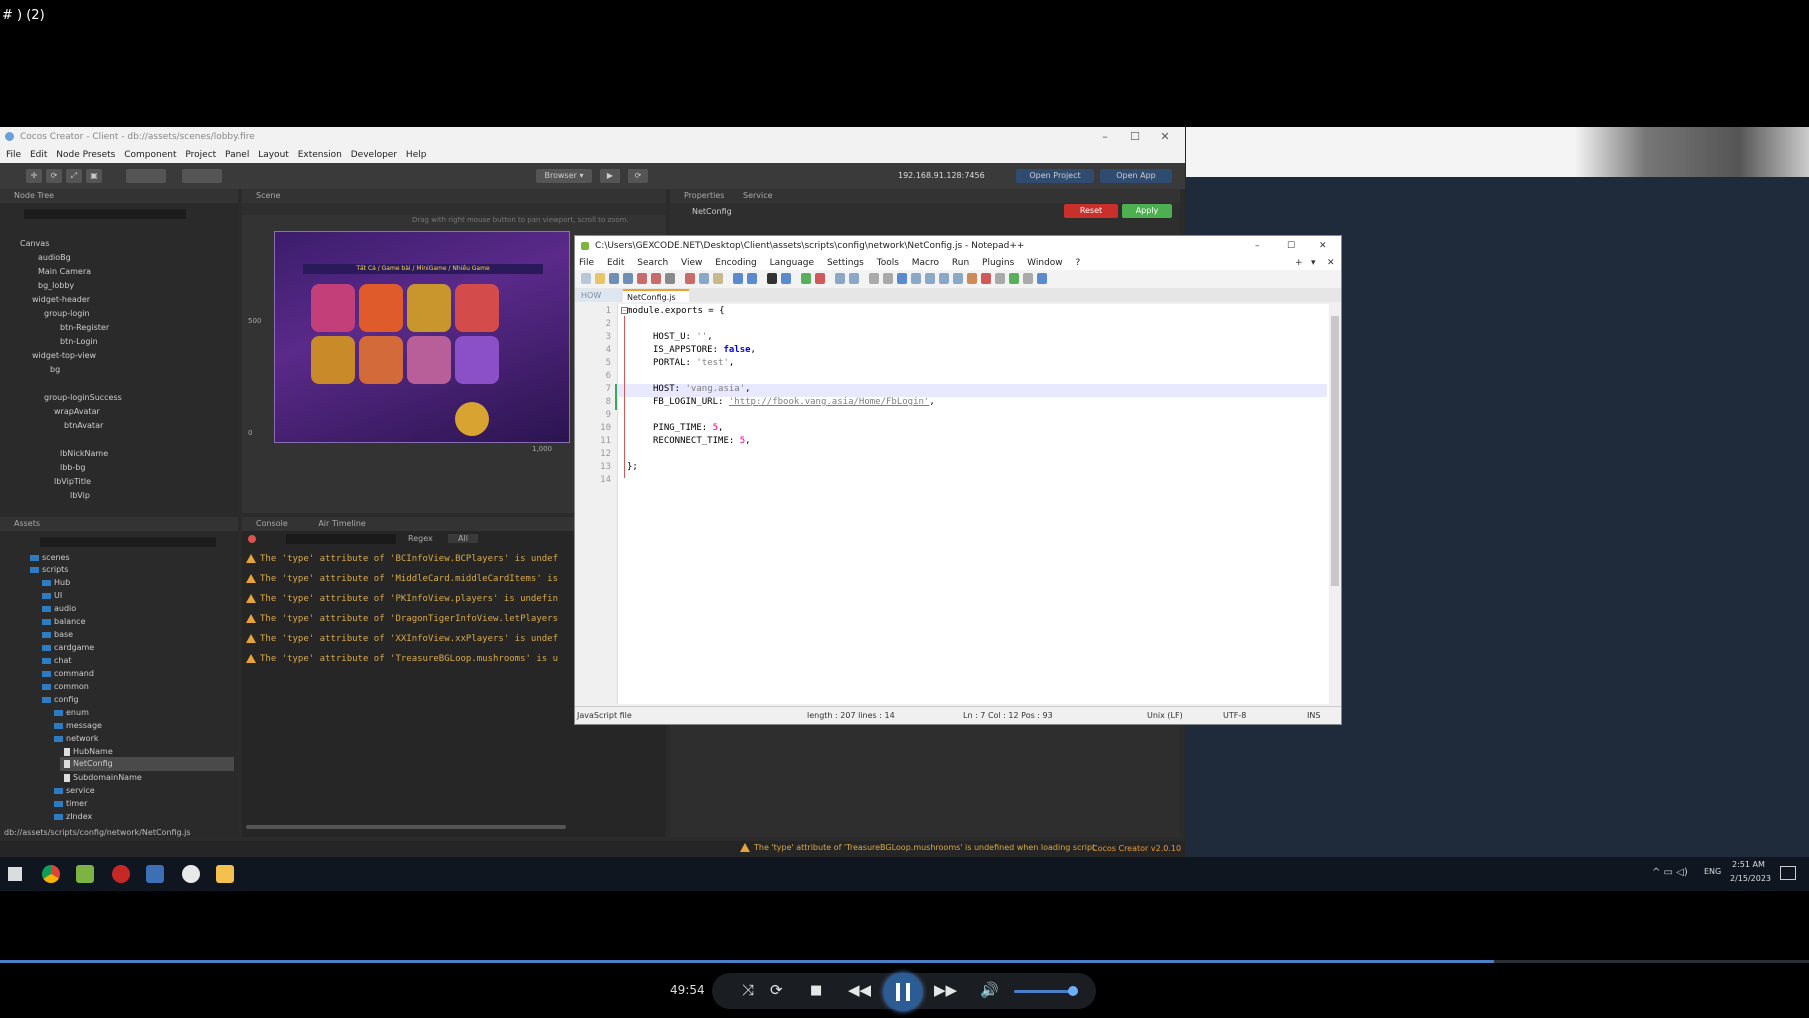 The width and height of the screenshot is (1809, 1018). Describe the element at coordinates (80, 496) in the screenshot. I see `tree-node: lbVip` at that location.